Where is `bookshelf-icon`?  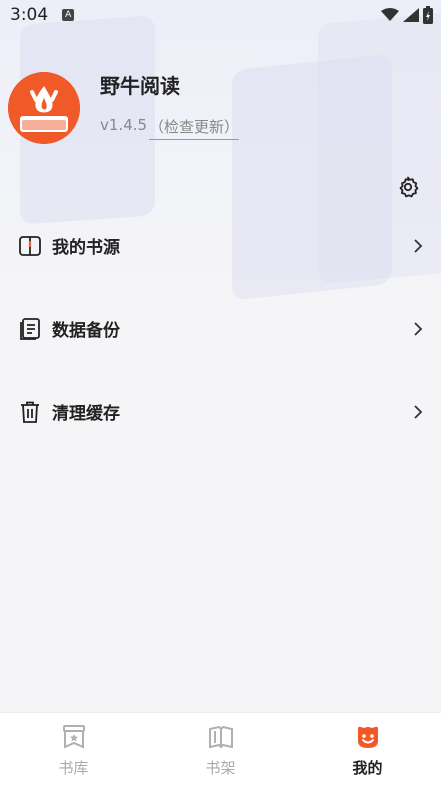
bookshelf-icon is located at coordinates (220, 737).